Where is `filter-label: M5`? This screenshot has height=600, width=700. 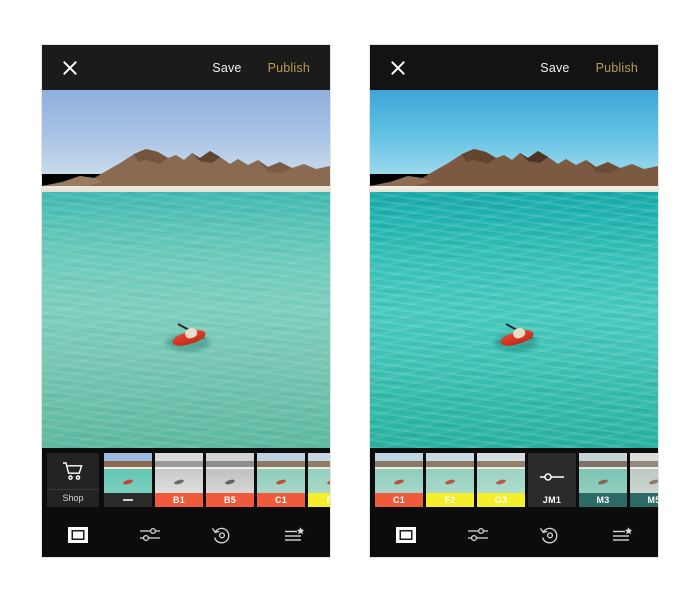 filter-label: M5 is located at coordinates (644, 500).